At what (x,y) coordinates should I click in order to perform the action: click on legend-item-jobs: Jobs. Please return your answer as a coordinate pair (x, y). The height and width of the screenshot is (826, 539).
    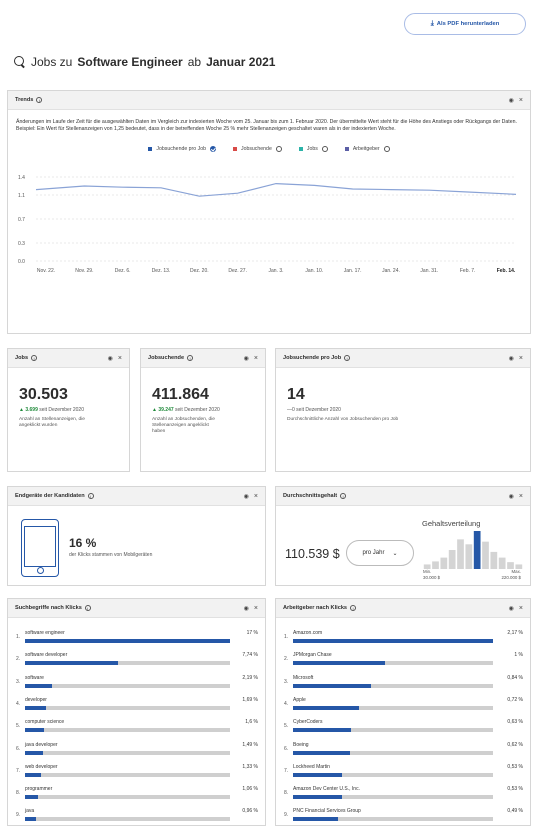
    Looking at the image, I should click on (313, 148).